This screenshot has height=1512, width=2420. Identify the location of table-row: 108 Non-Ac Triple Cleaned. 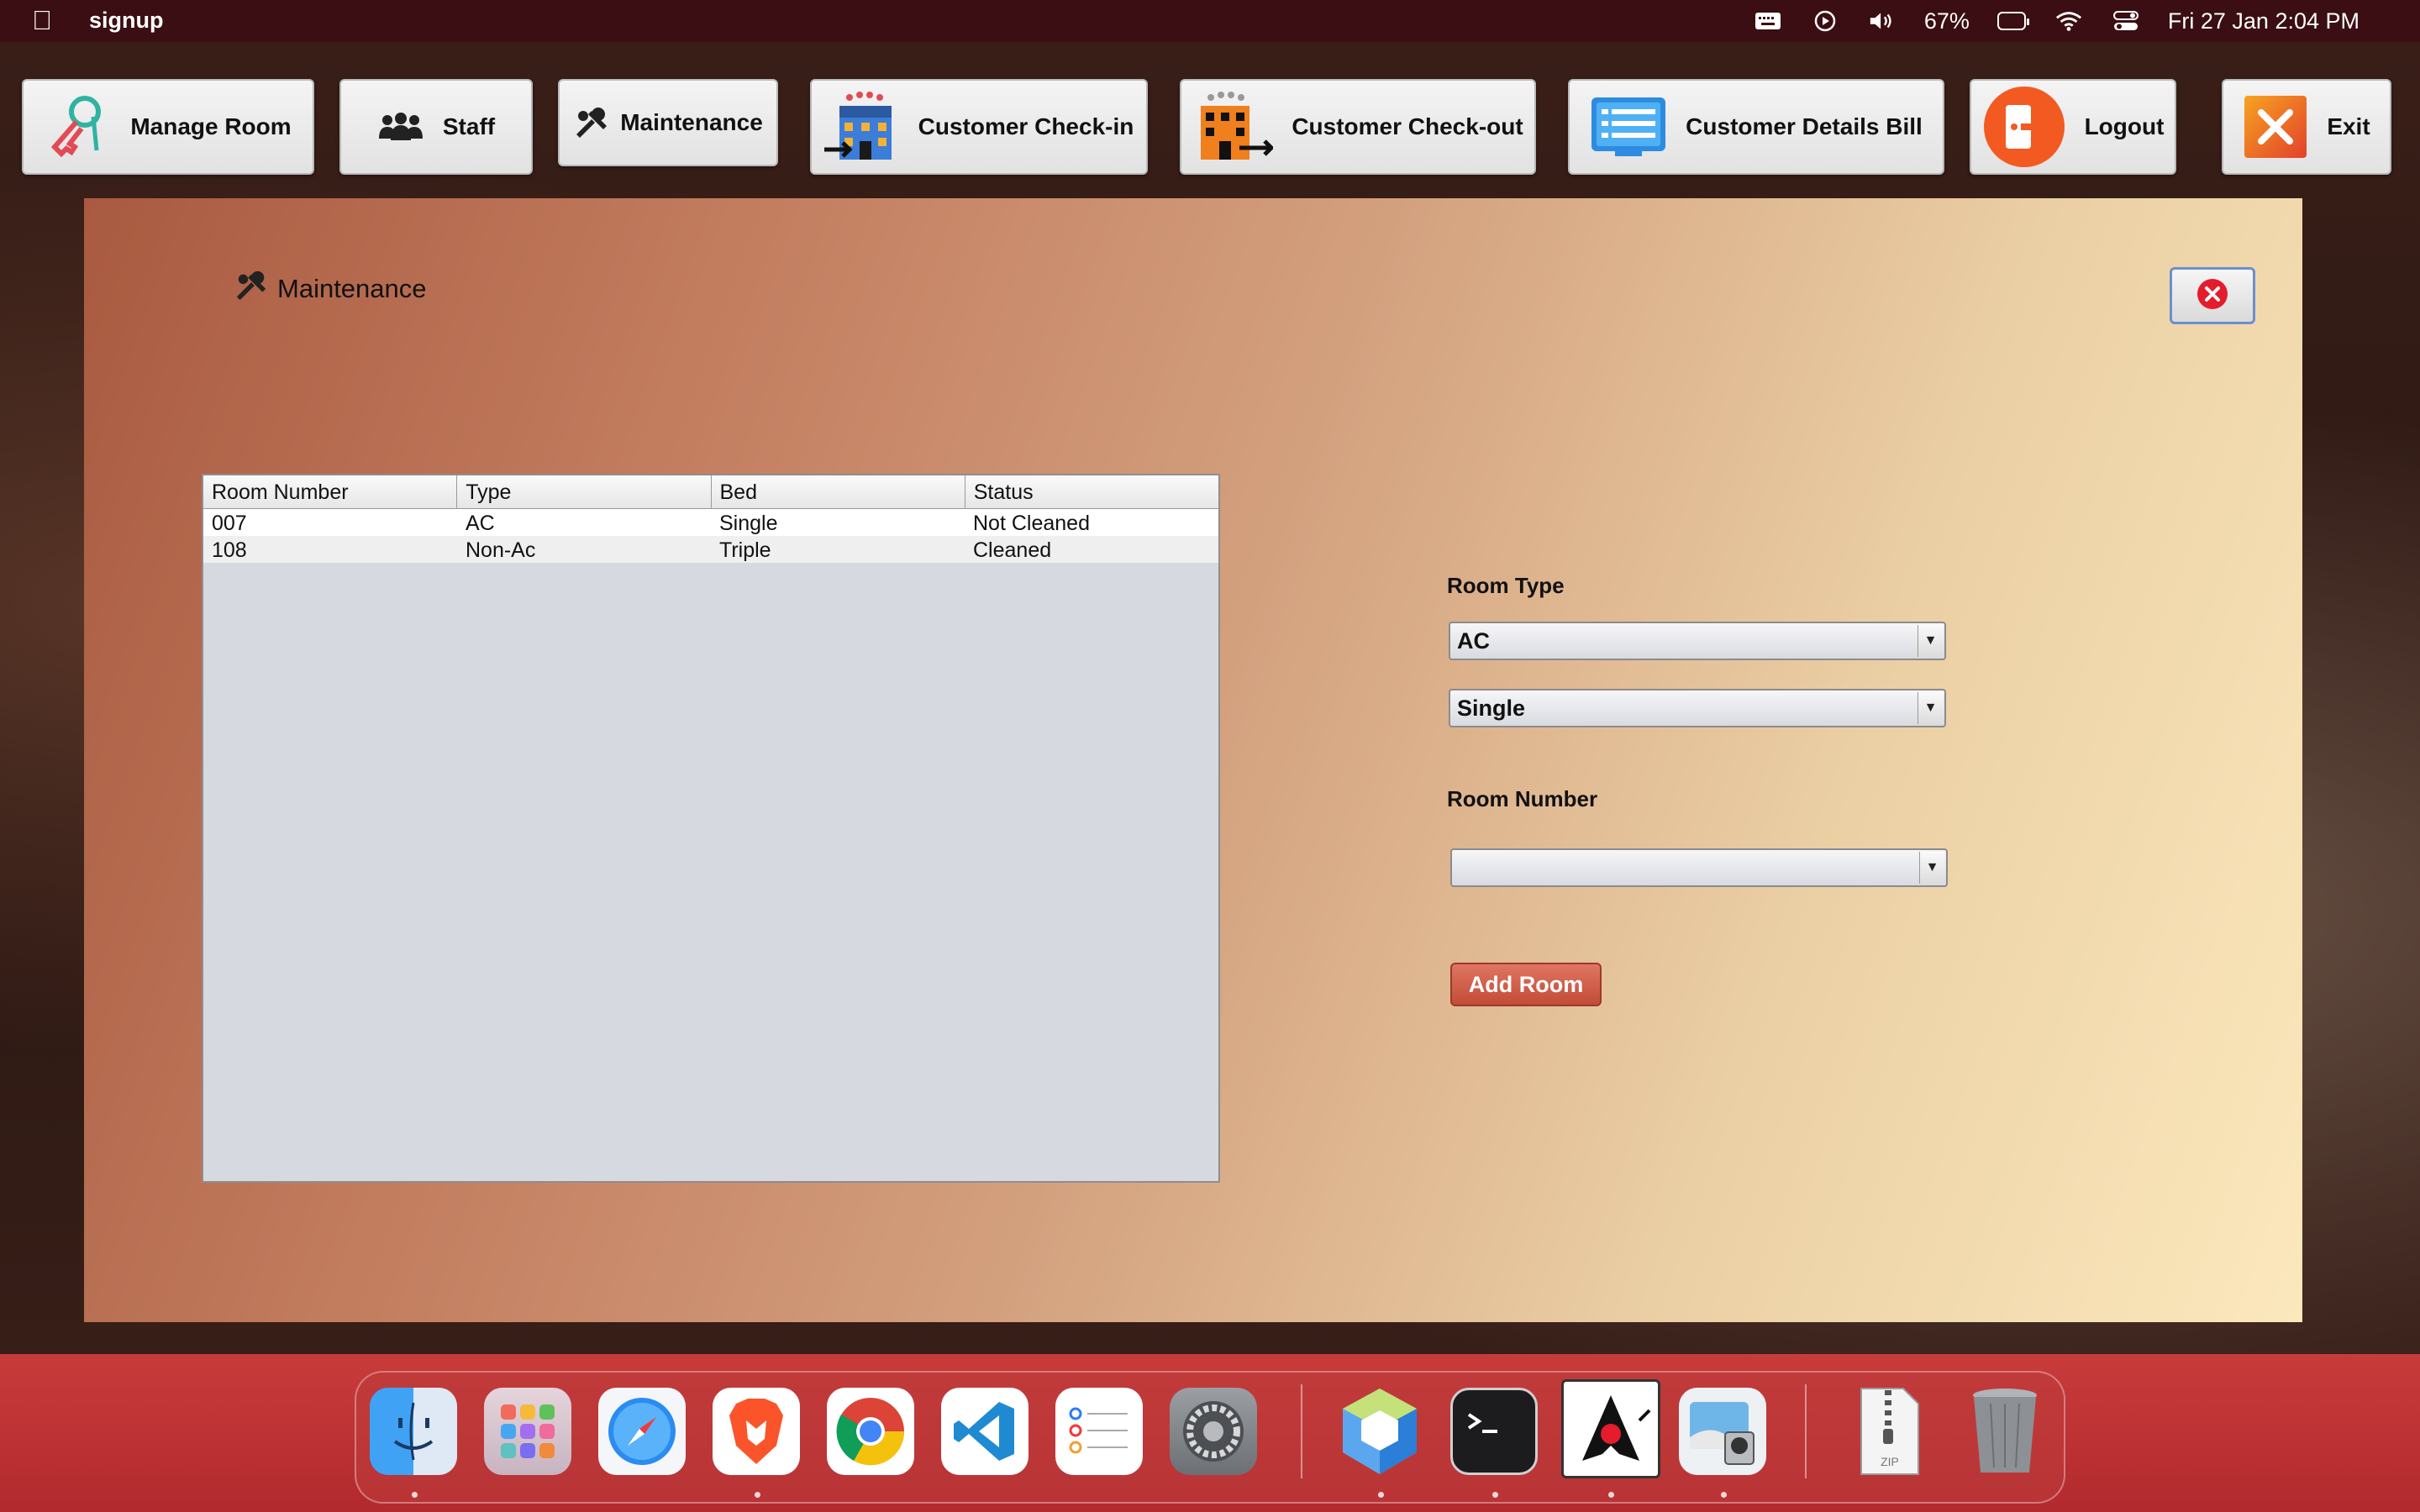
(710, 549).